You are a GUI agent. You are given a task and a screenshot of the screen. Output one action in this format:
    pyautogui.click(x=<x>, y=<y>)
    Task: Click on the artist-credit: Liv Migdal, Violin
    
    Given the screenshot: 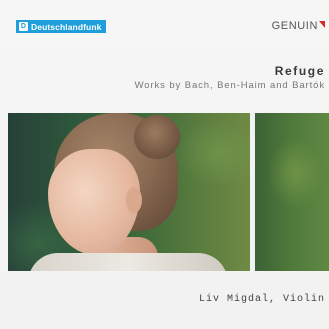 What is the action you would take?
    pyautogui.click(x=261, y=299)
    